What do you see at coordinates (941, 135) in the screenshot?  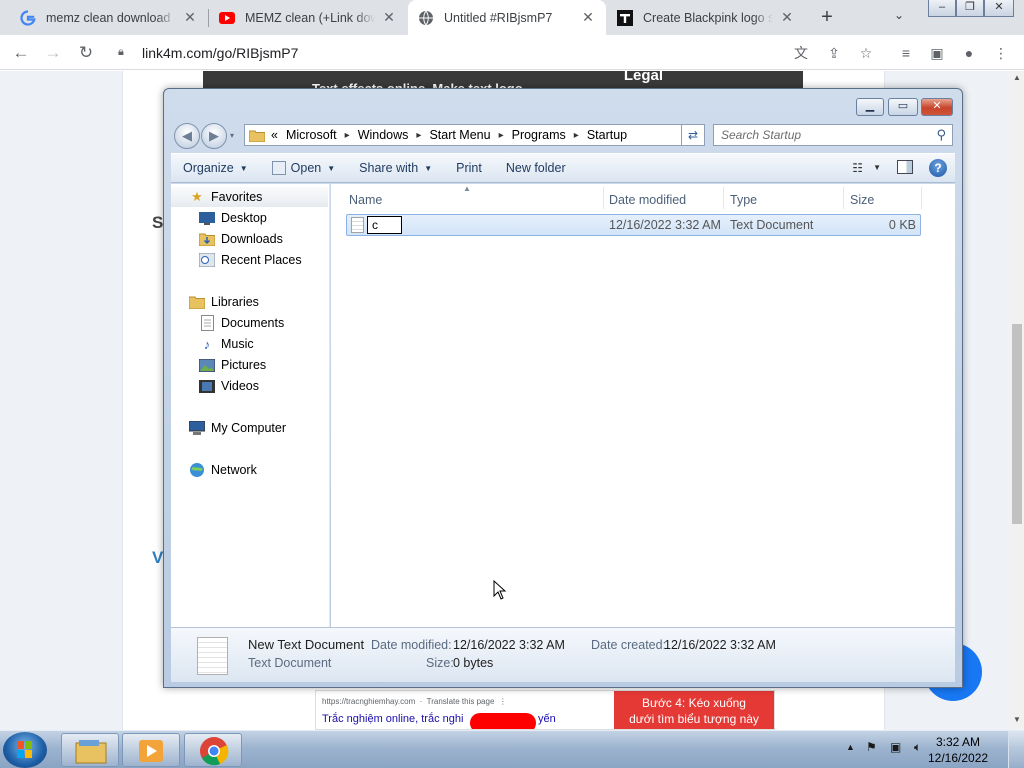 I see `search-icon: ⚲` at bounding box center [941, 135].